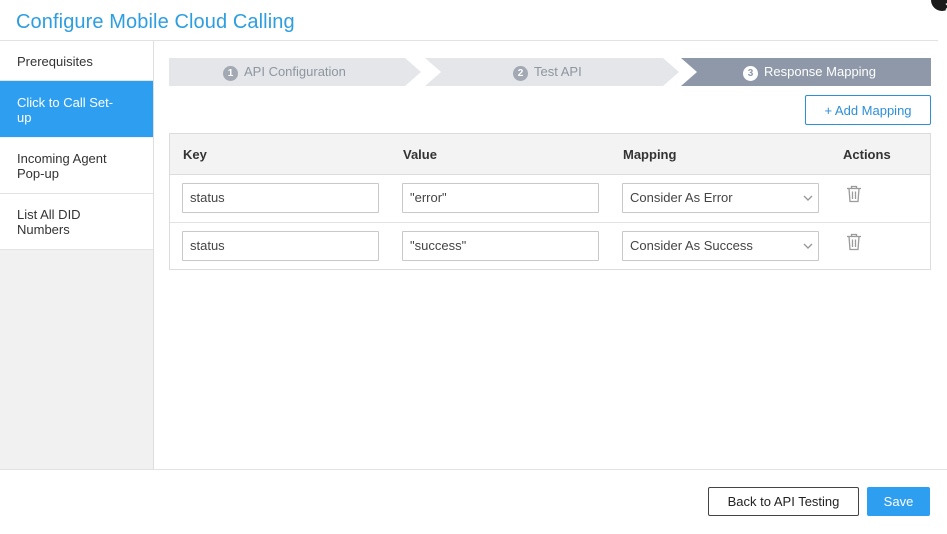 The image size is (947, 534). I want to click on sidebar-item-label: up, so click(24, 117).